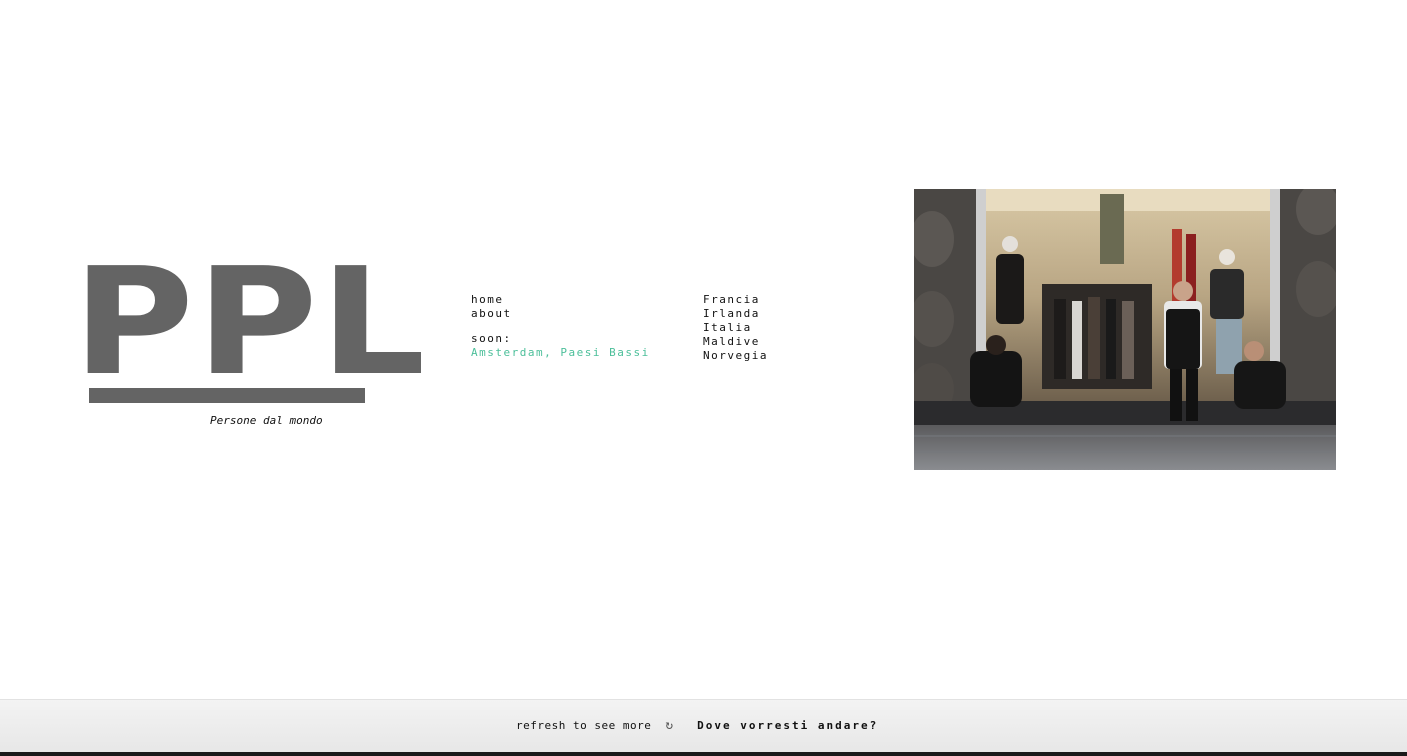 This screenshot has height=756, width=1407. I want to click on logo: PPL, so click(249, 325).